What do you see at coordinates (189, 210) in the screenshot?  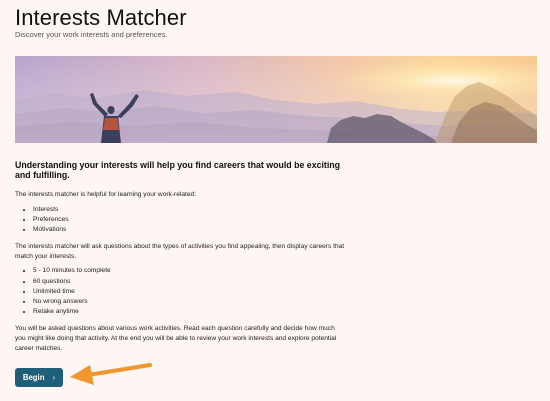 I see `list-item: Interests` at bounding box center [189, 210].